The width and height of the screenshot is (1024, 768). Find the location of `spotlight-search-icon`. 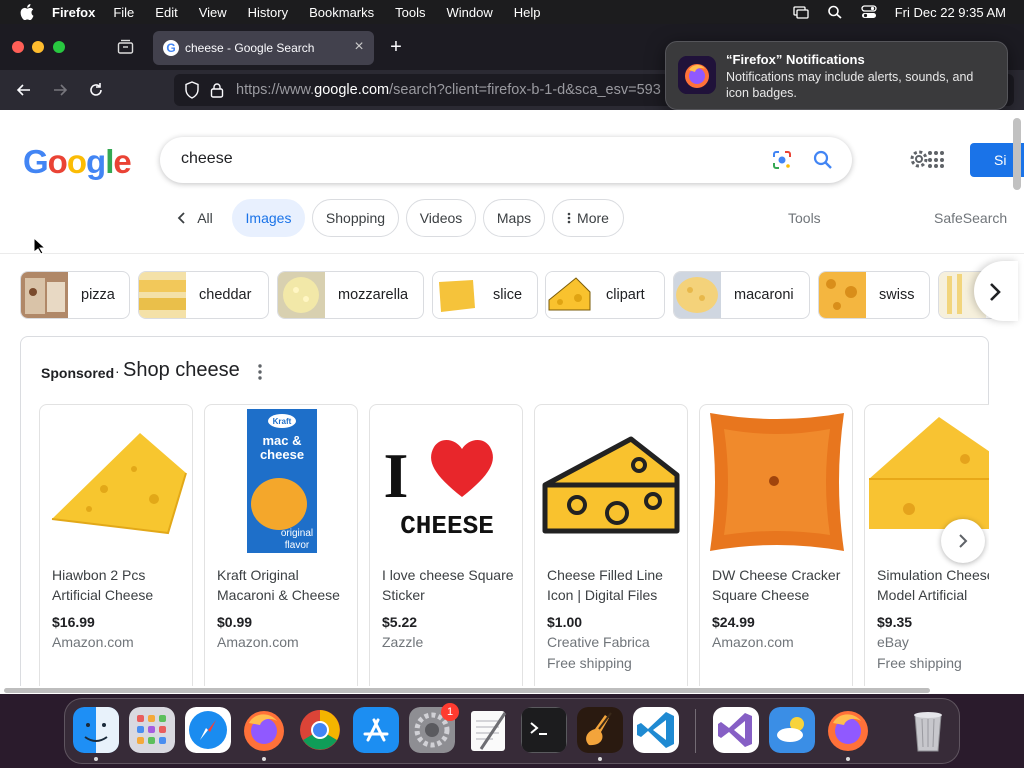

spotlight-search-icon is located at coordinates (835, 12).